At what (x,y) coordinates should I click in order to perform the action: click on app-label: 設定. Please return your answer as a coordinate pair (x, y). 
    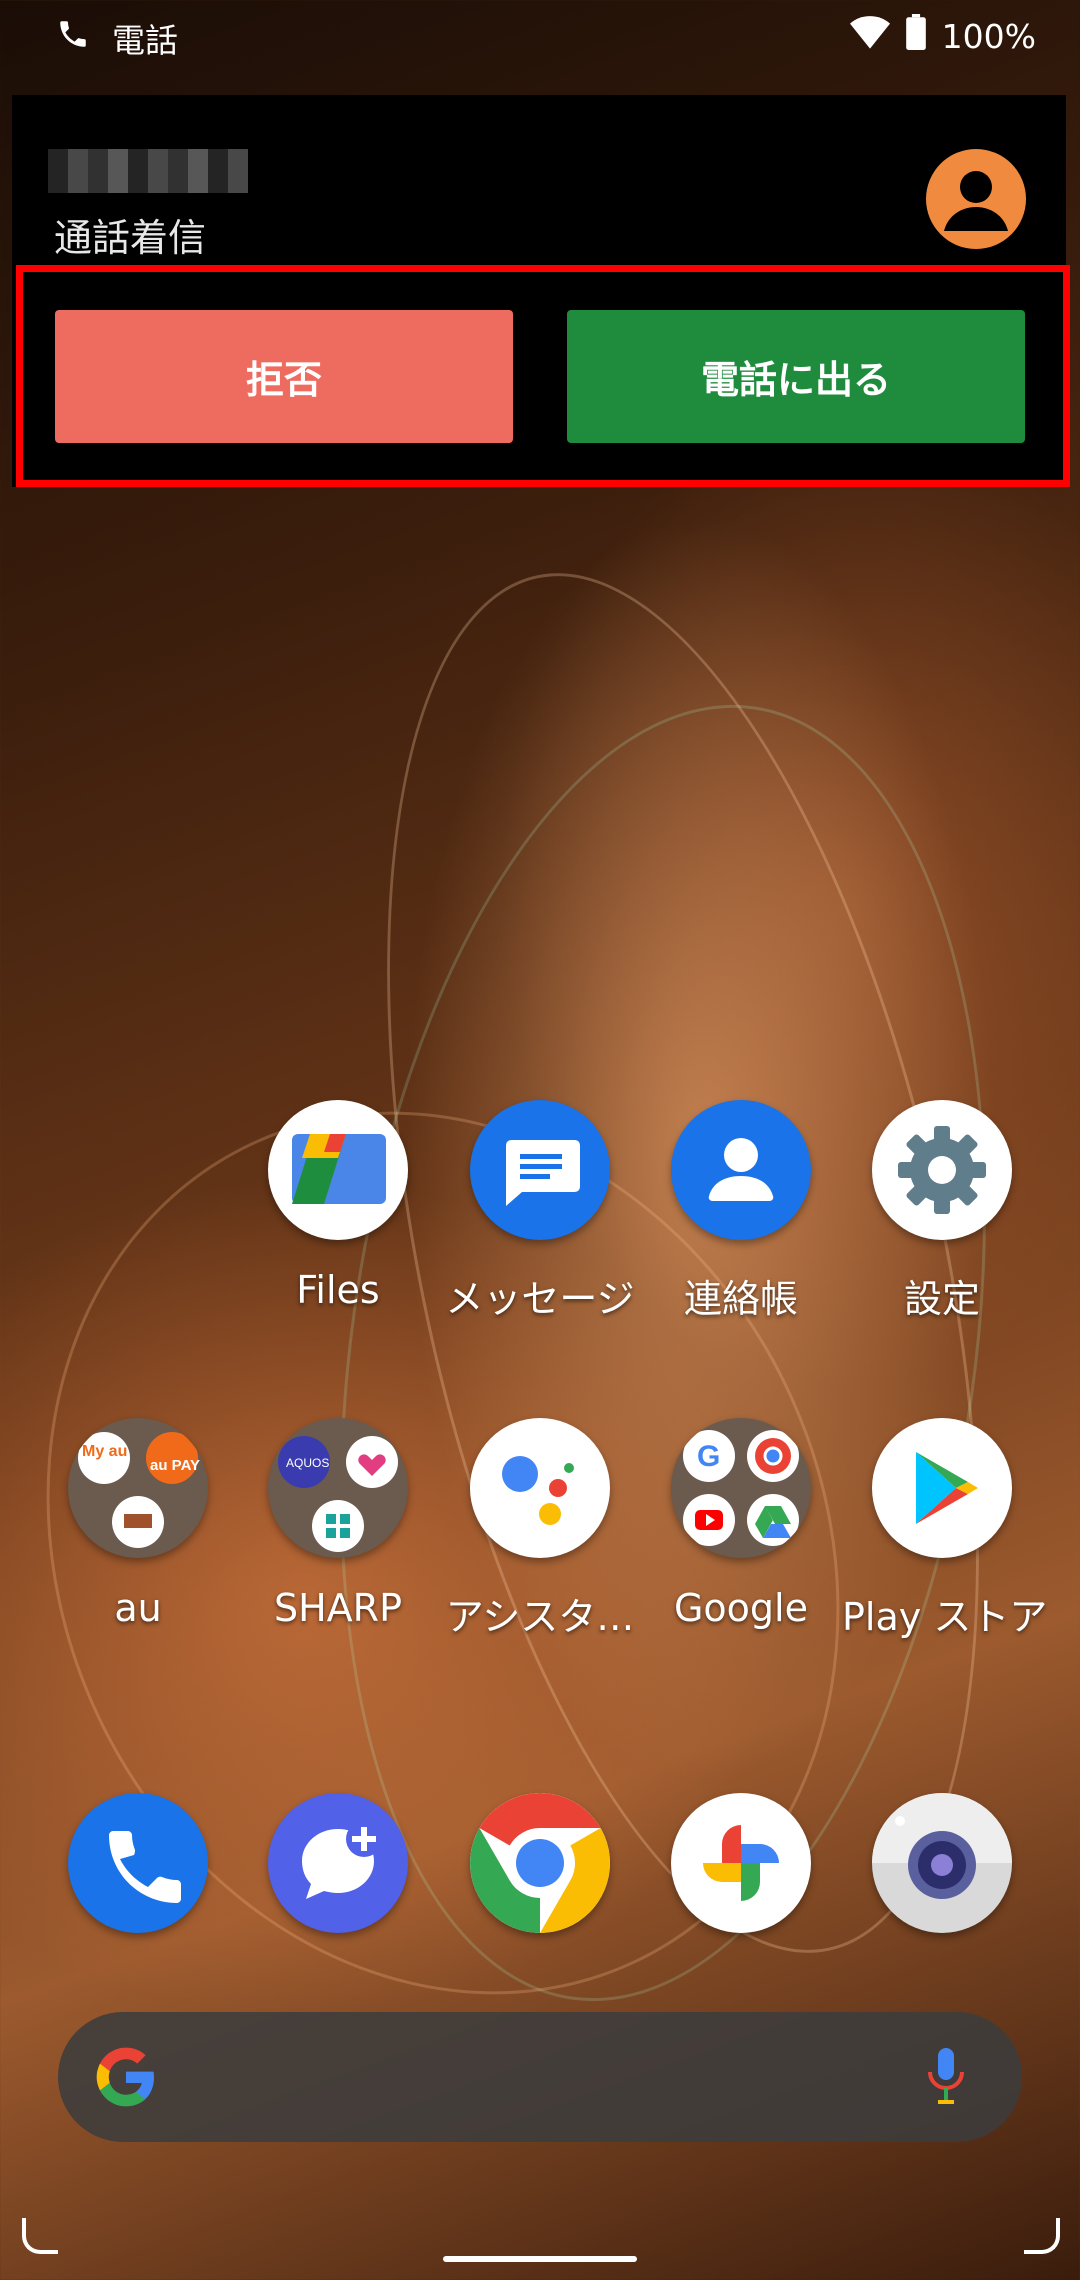
    Looking at the image, I should click on (941, 1299).